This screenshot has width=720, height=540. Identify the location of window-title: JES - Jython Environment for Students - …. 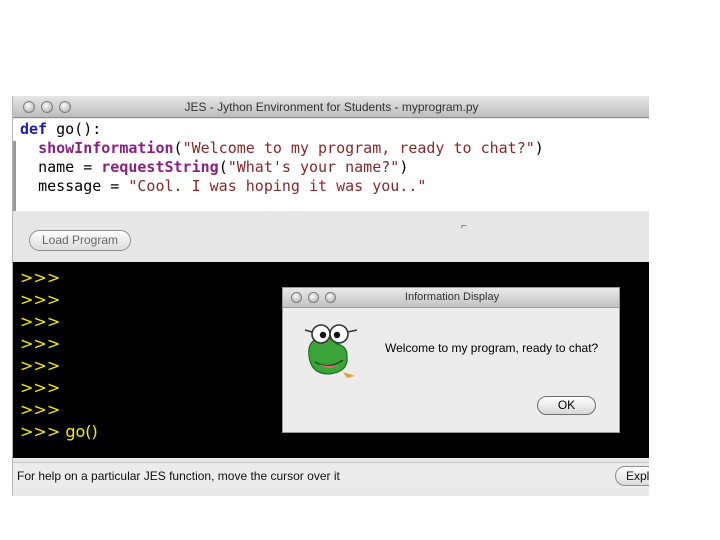
(331, 107).